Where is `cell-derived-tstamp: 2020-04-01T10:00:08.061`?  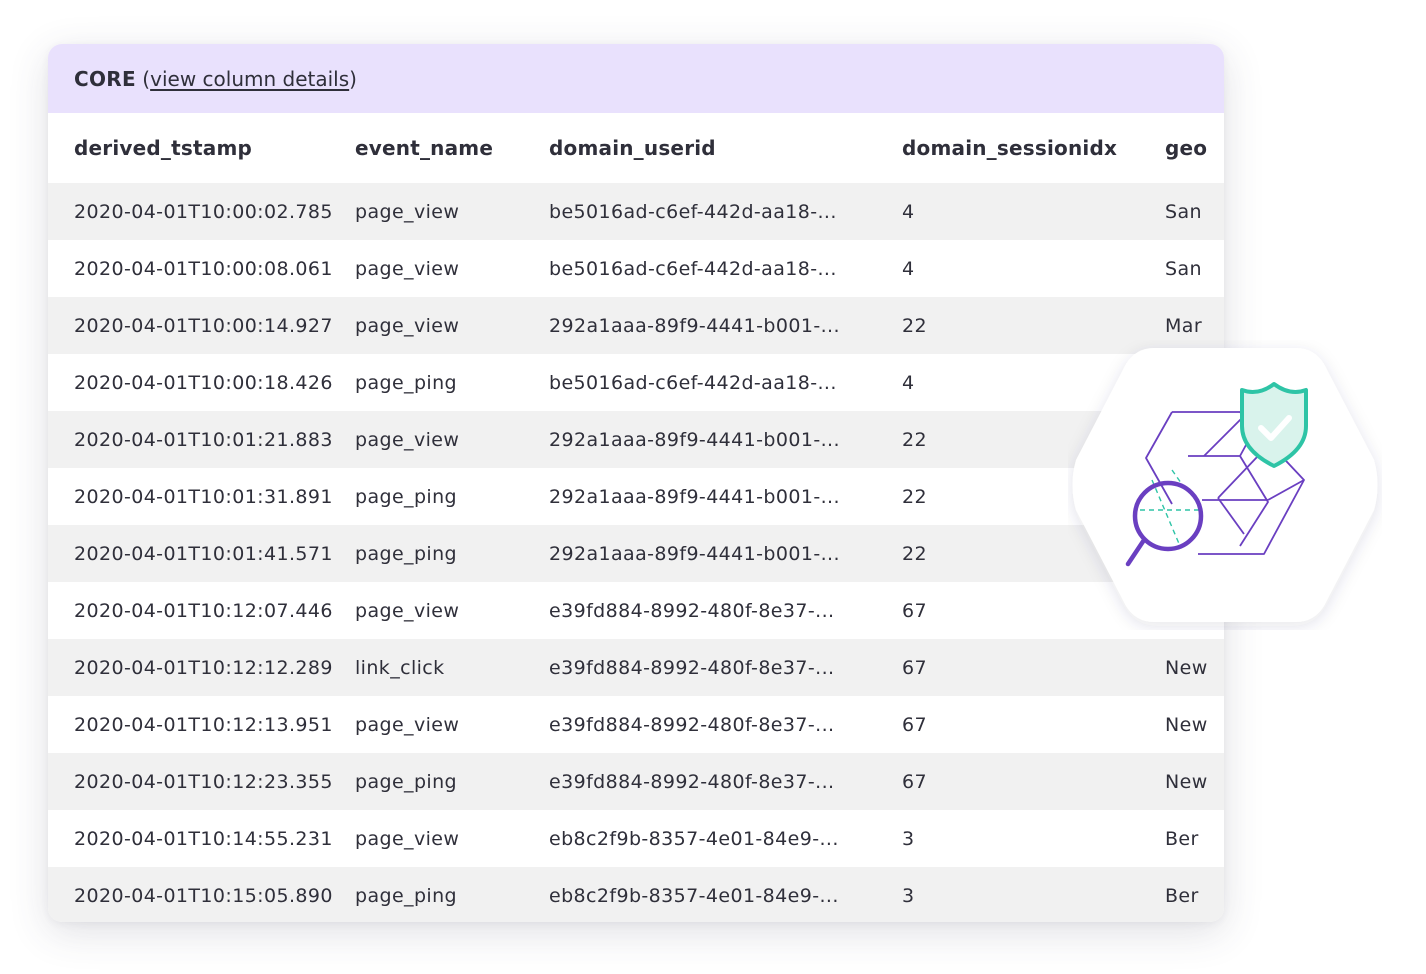 cell-derived-tstamp: 2020-04-01T10:00:08.061 is located at coordinates (201, 268).